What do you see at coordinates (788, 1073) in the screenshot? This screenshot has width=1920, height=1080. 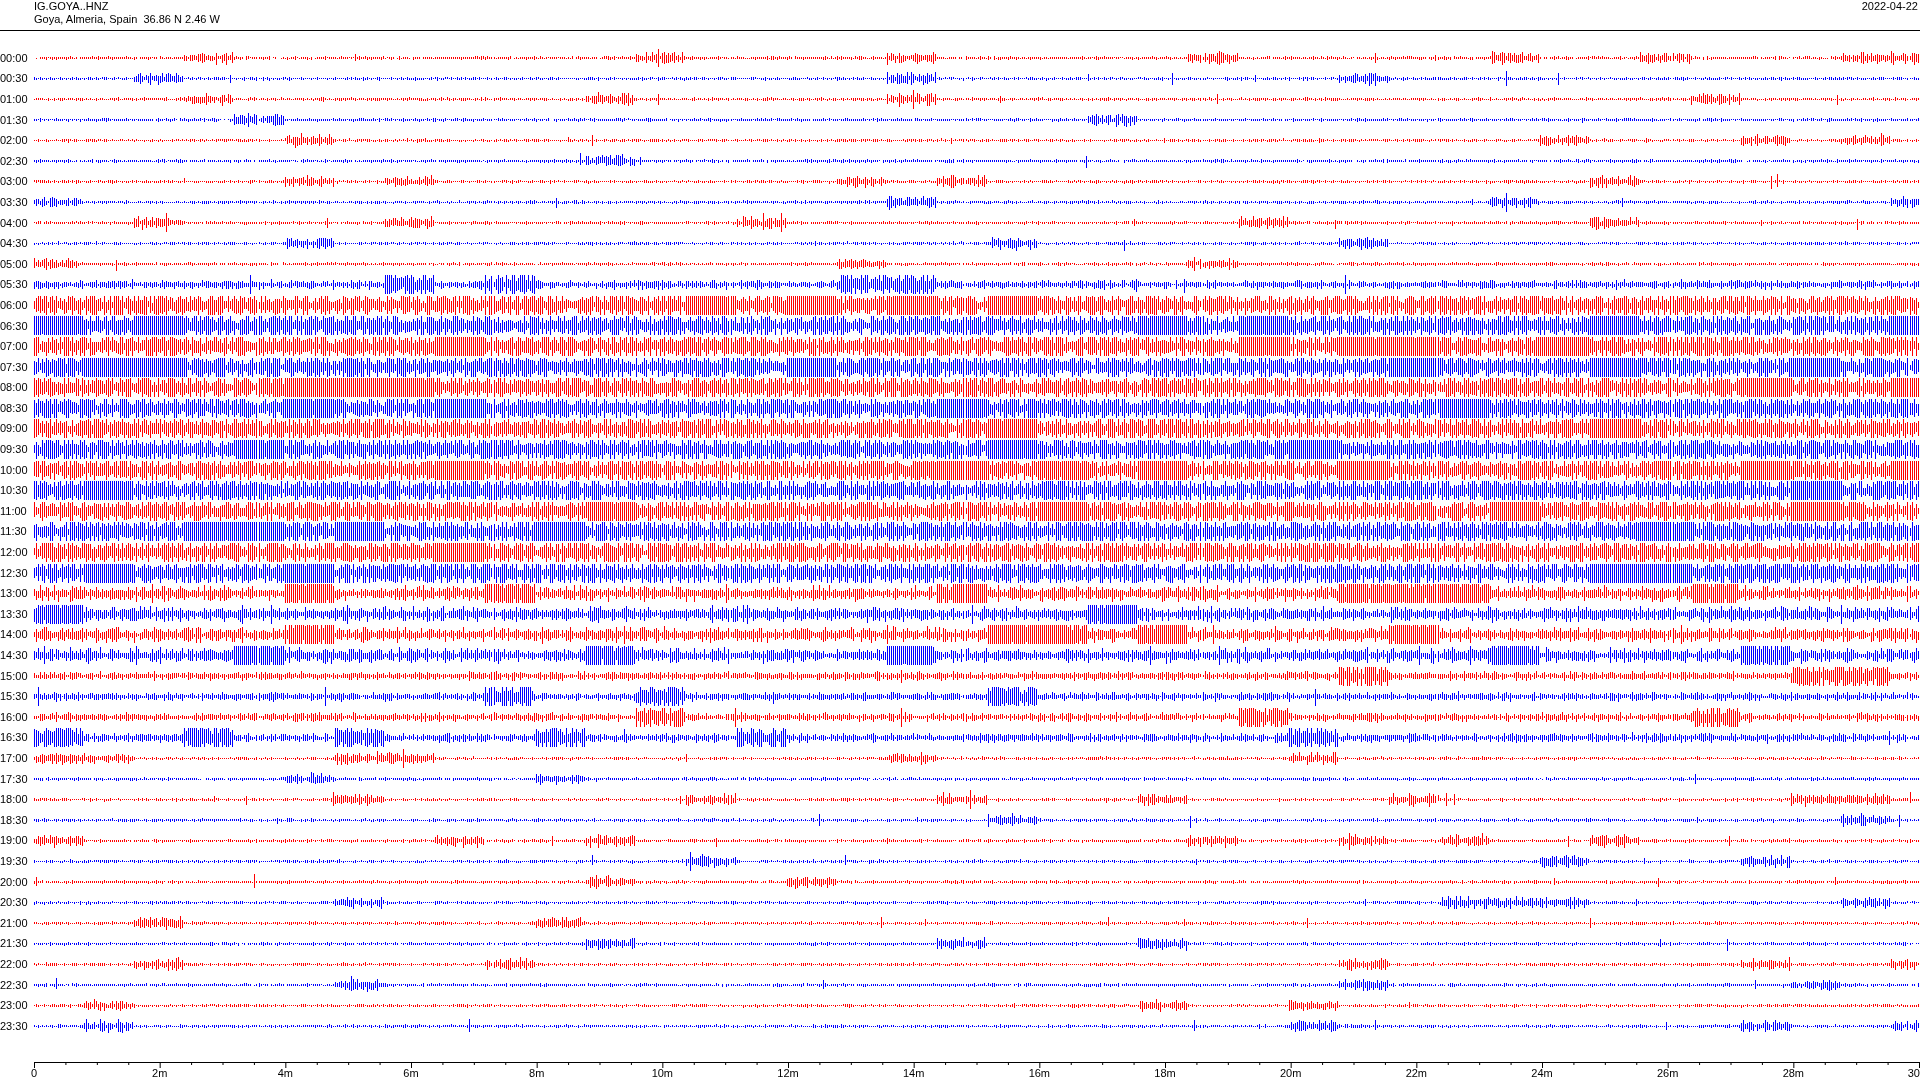 I see `axis-tick-label: 12m` at bounding box center [788, 1073].